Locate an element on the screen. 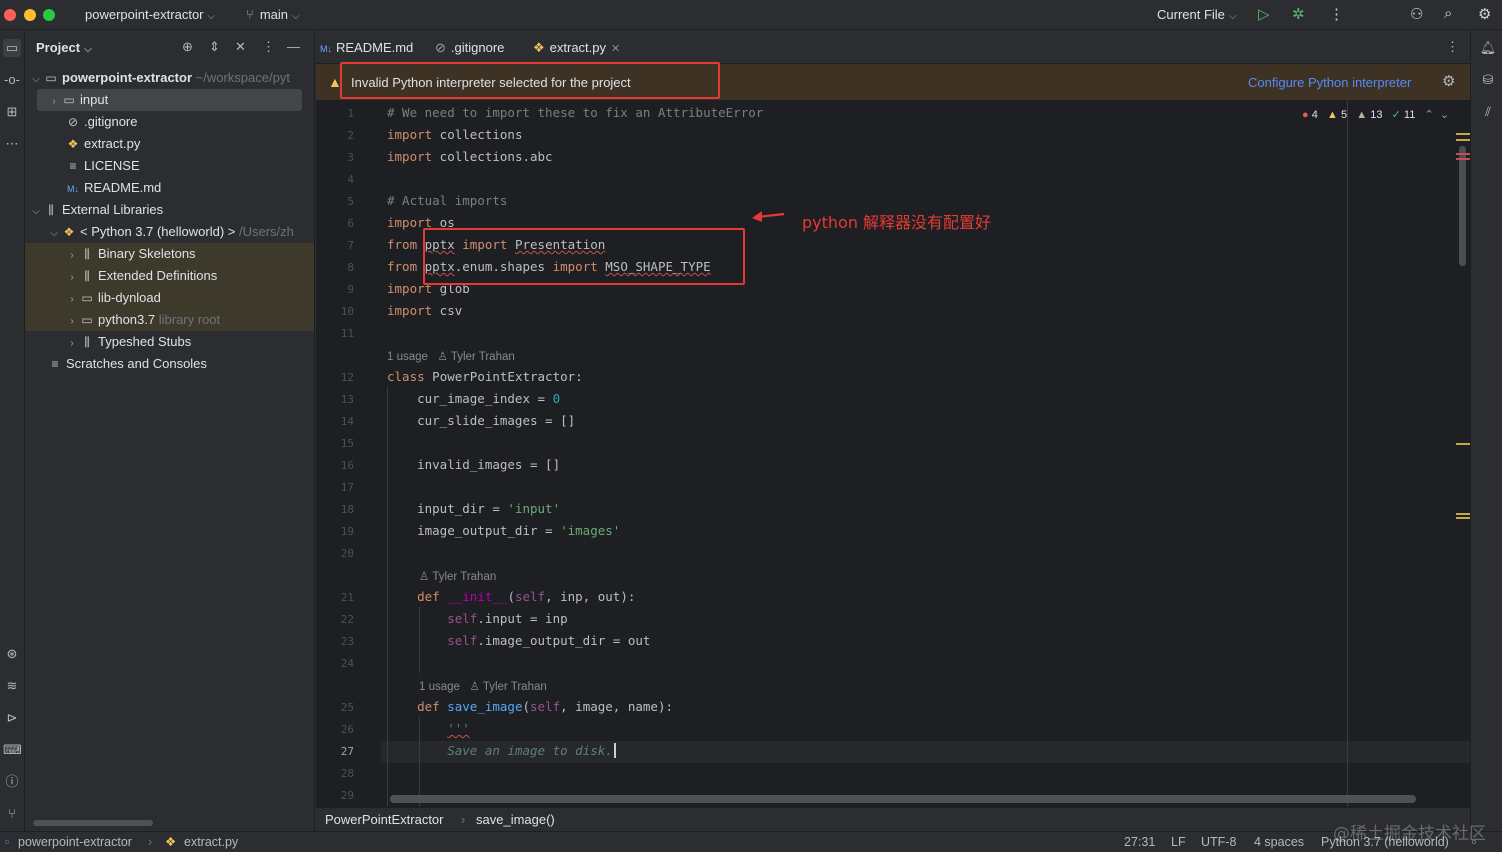  project-name: powerpoint-extractor is located at coordinates (144, 14).